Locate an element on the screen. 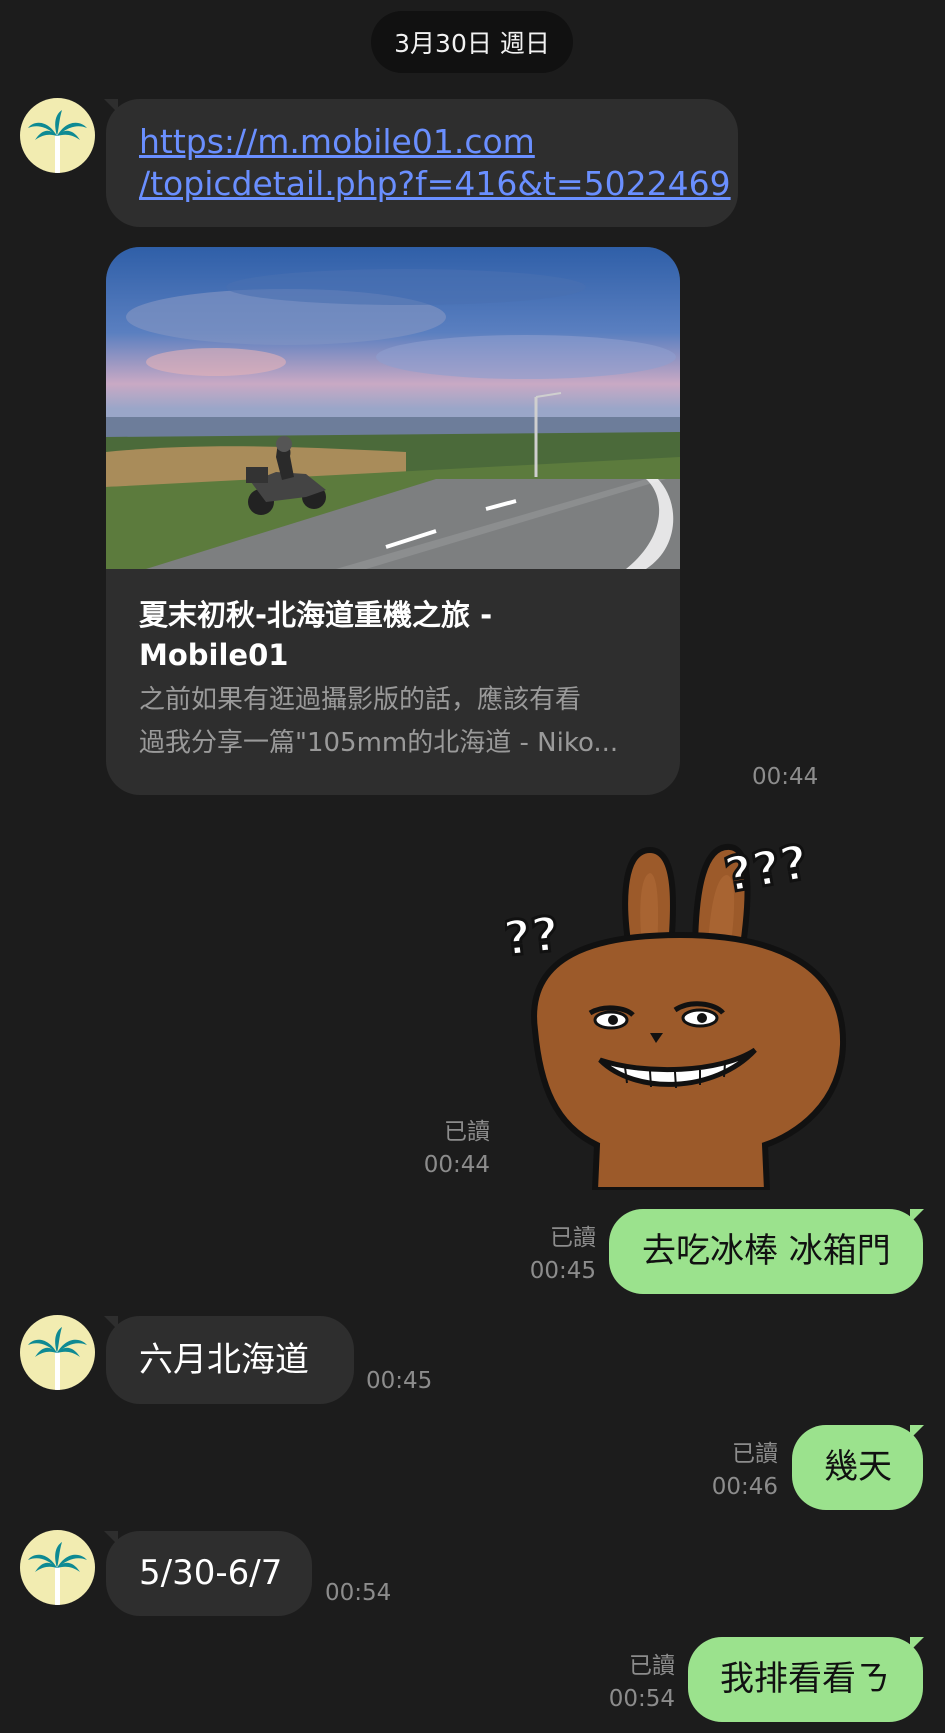 Image resolution: width=945 pixels, height=1733 pixels. sticker-text-right: ??? is located at coordinates (767, 869).